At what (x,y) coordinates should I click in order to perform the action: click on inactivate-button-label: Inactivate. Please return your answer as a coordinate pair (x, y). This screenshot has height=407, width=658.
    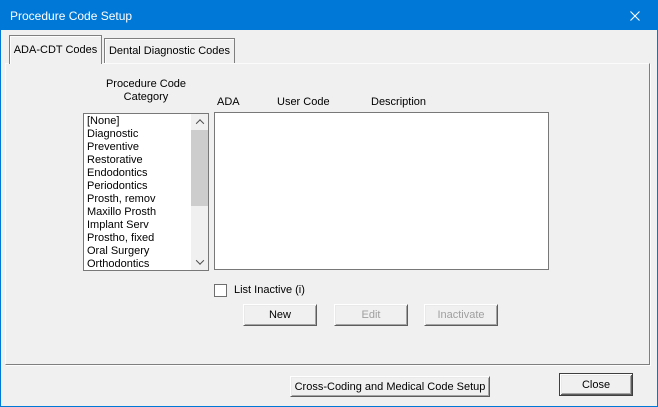
    Looking at the image, I should click on (461, 315).